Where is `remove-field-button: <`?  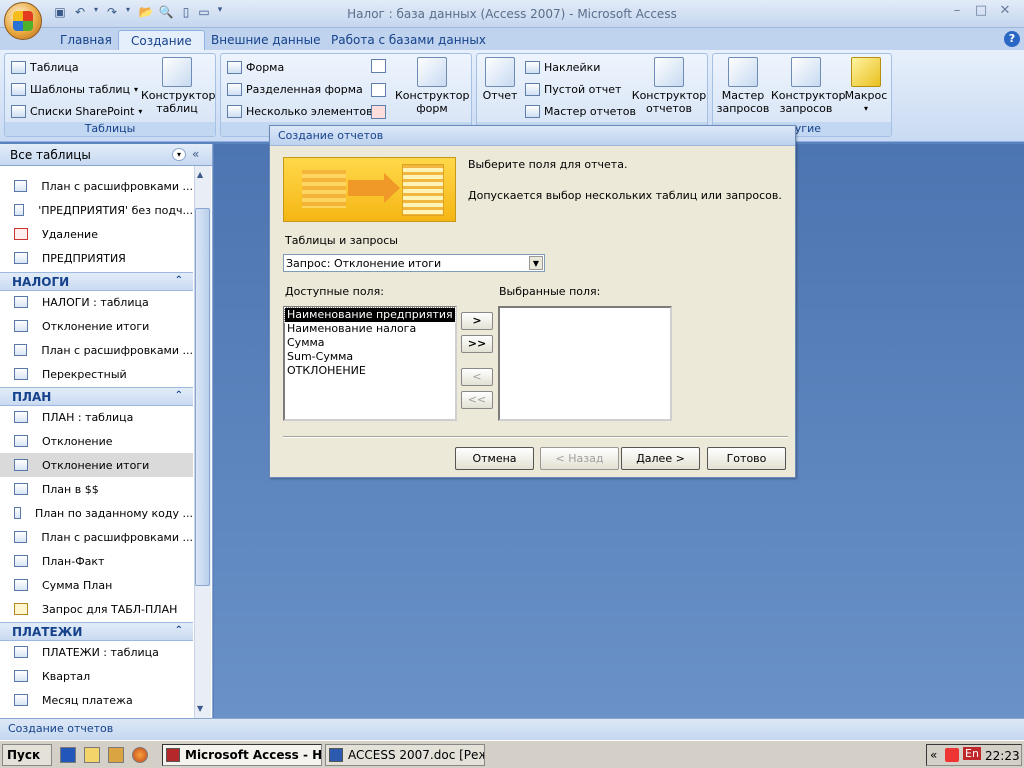
remove-field-button: < is located at coordinates (477, 377).